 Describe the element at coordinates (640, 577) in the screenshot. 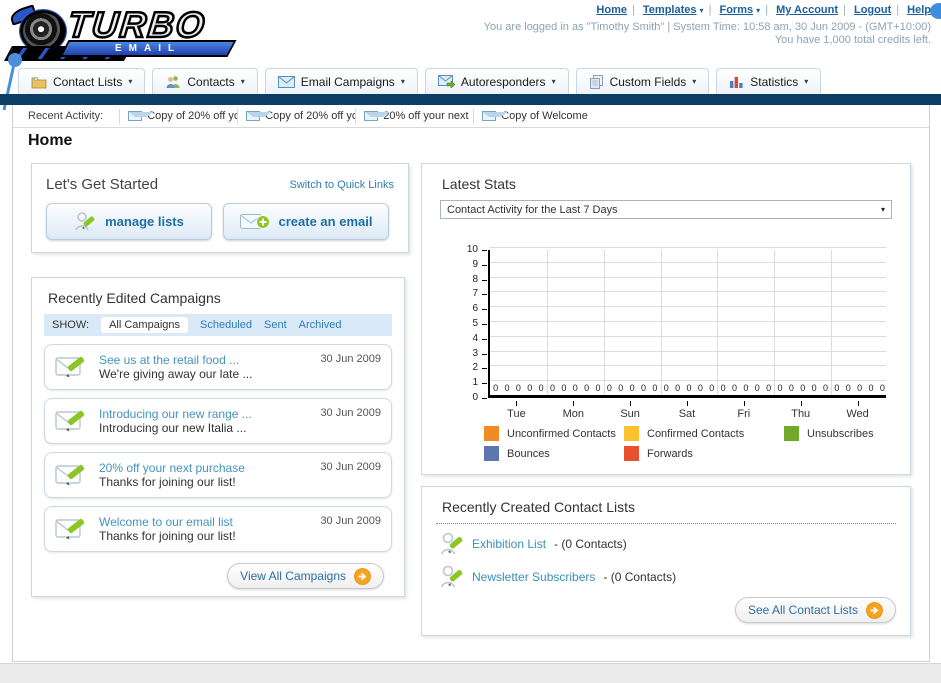

I see `contact-list-count: - (0 Contacts)` at that location.